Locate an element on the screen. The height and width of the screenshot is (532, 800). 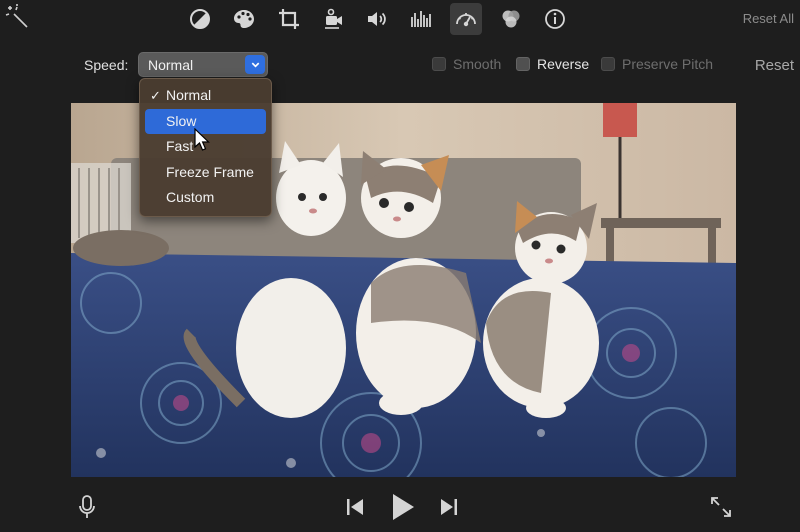
skip-forward-icon is located at coordinates (449, 509).